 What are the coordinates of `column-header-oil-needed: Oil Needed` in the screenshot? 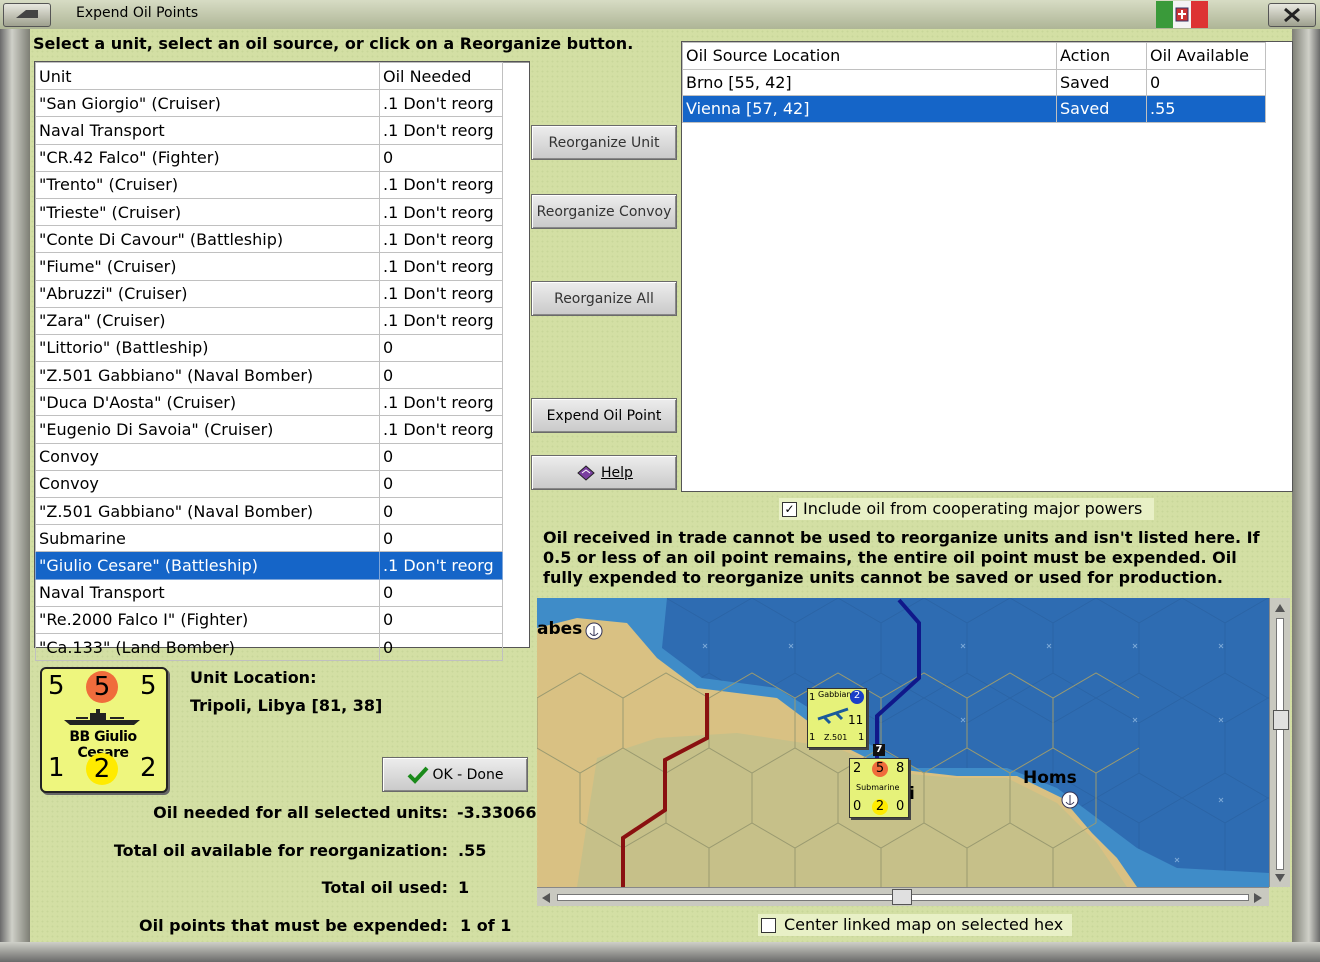 It's located at (441, 76).